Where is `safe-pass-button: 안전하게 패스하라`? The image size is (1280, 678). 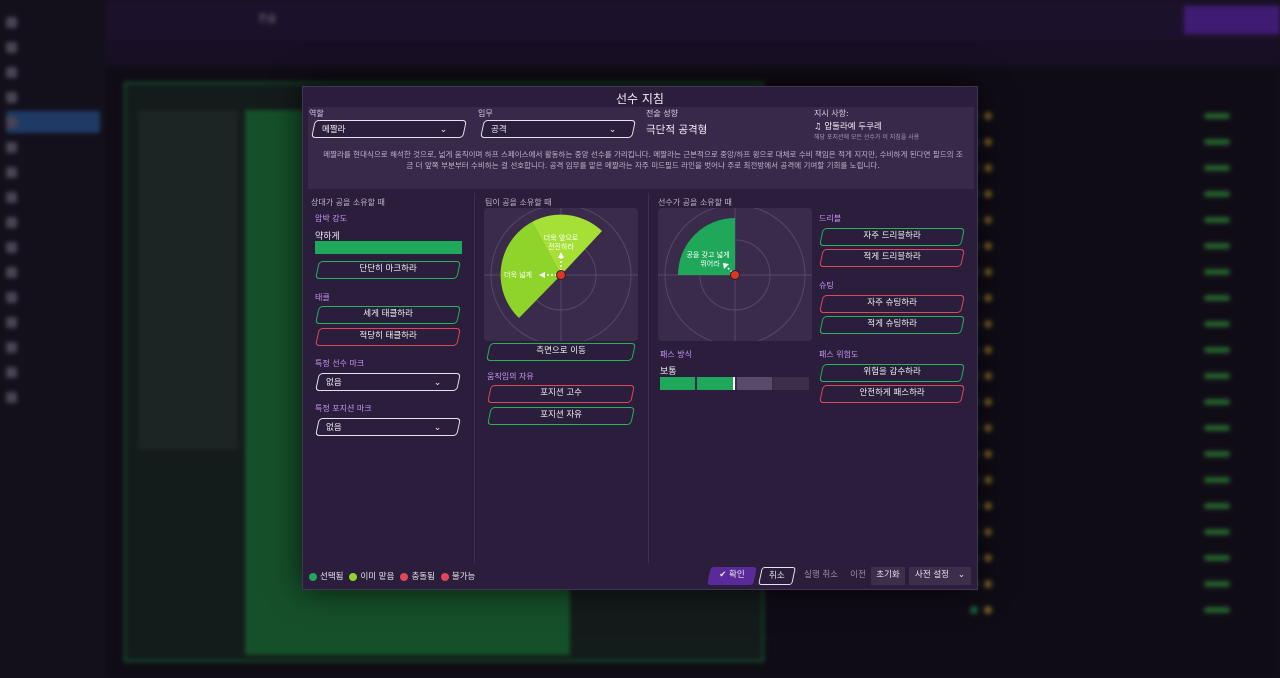
safe-pass-button: 안전하게 패스하라 is located at coordinates (892, 394).